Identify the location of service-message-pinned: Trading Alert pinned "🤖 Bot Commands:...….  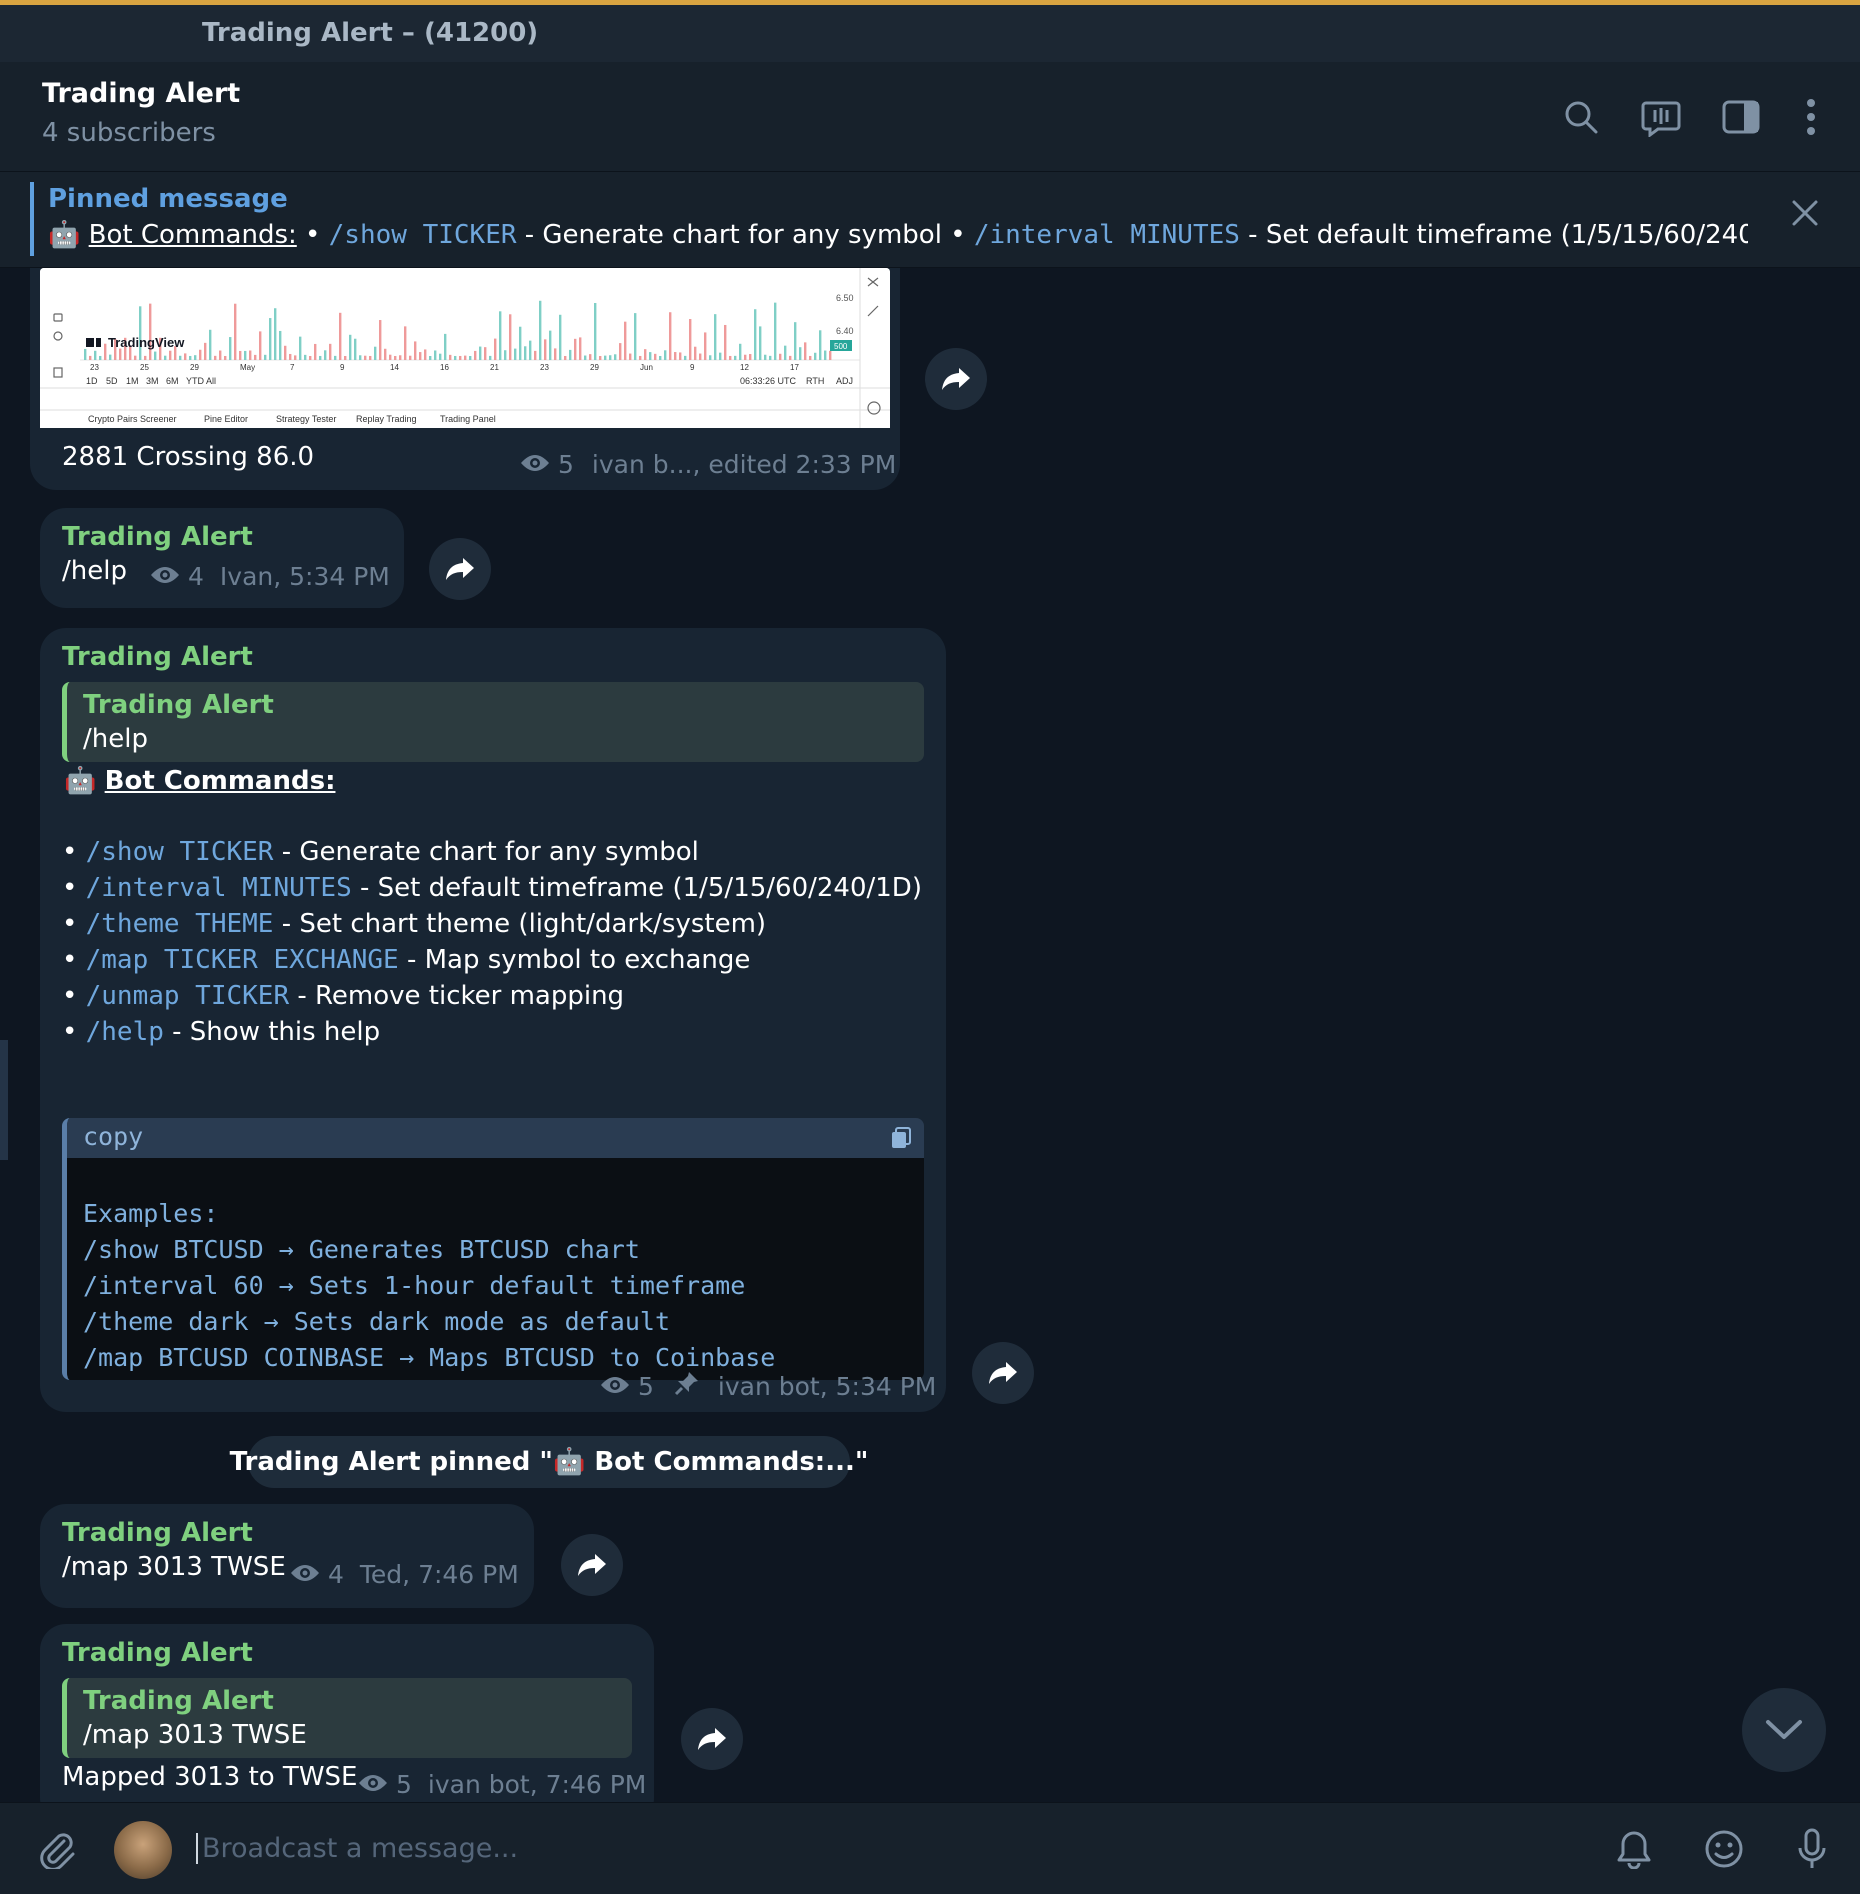
(549, 1462).